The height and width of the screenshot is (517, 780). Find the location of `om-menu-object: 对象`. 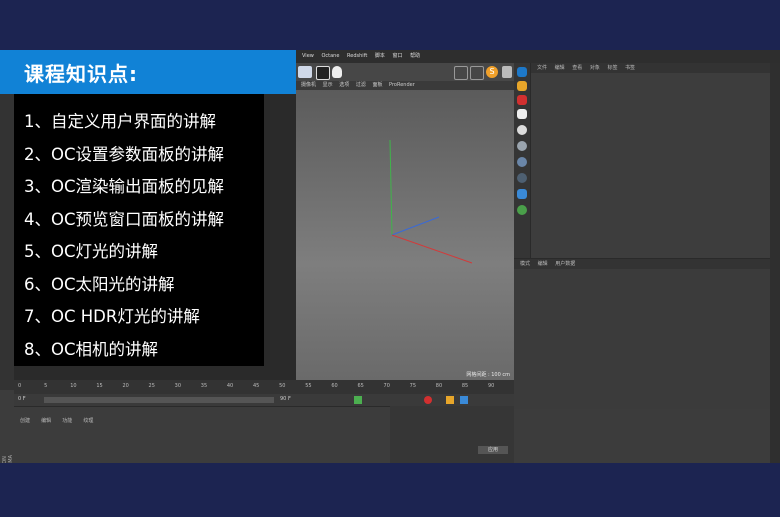

om-menu-object: 对象 is located at coordinates (595, 68).